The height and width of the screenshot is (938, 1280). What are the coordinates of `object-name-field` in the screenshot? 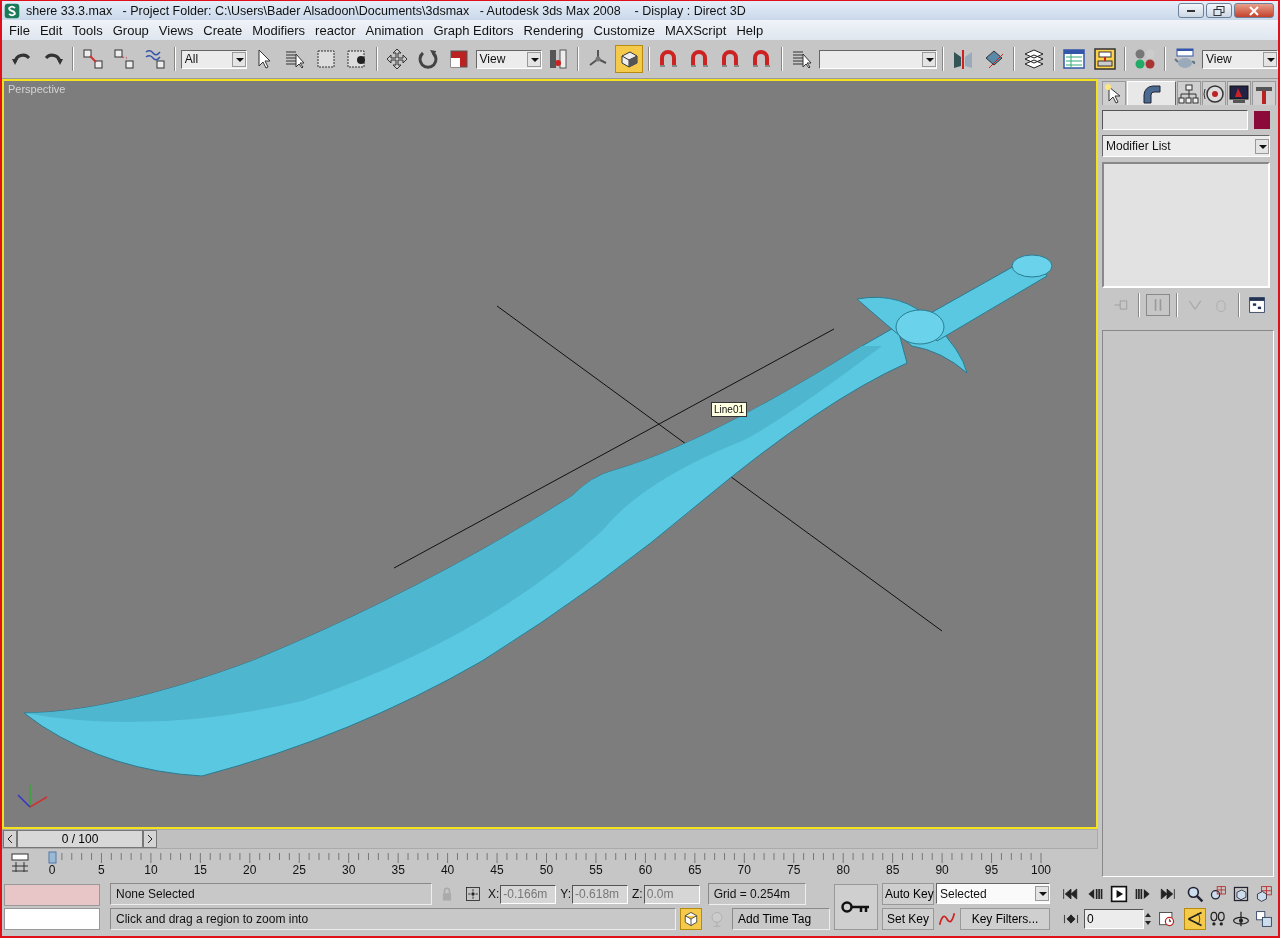 It's located at (1175, 120).